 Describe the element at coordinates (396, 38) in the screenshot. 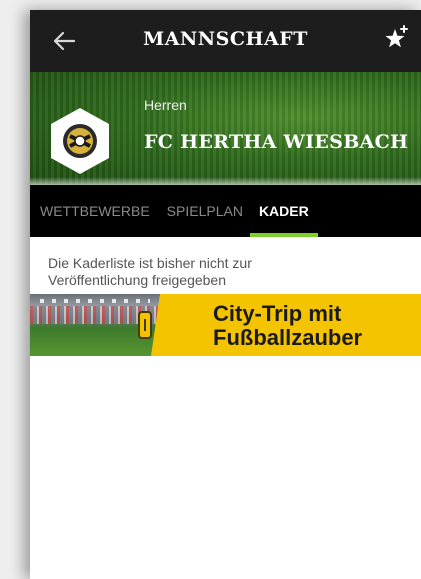

I see `star-plus-icon` at that location.